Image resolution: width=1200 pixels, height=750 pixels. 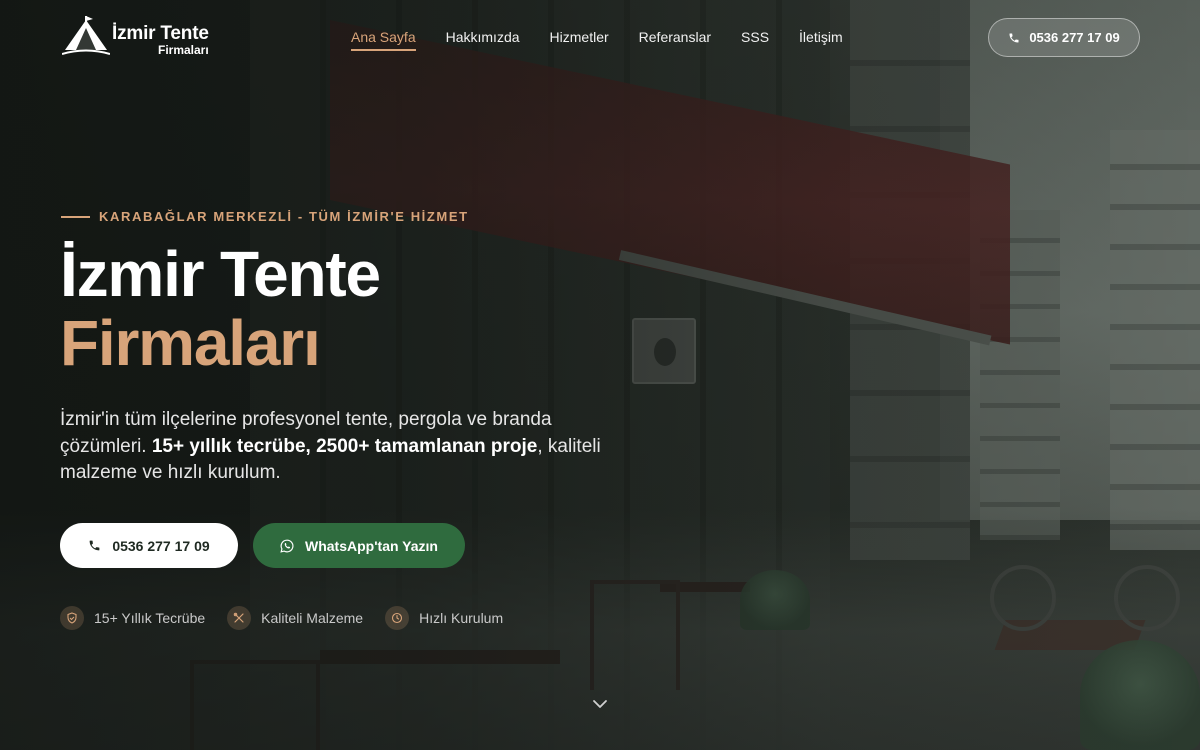 I want to click on hero-title-line1: İzmir Tente, so click(x=220, y=274).